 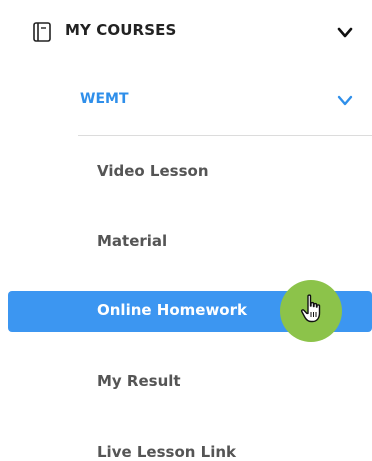 I want to click on divider, so click(x=225, y=135).